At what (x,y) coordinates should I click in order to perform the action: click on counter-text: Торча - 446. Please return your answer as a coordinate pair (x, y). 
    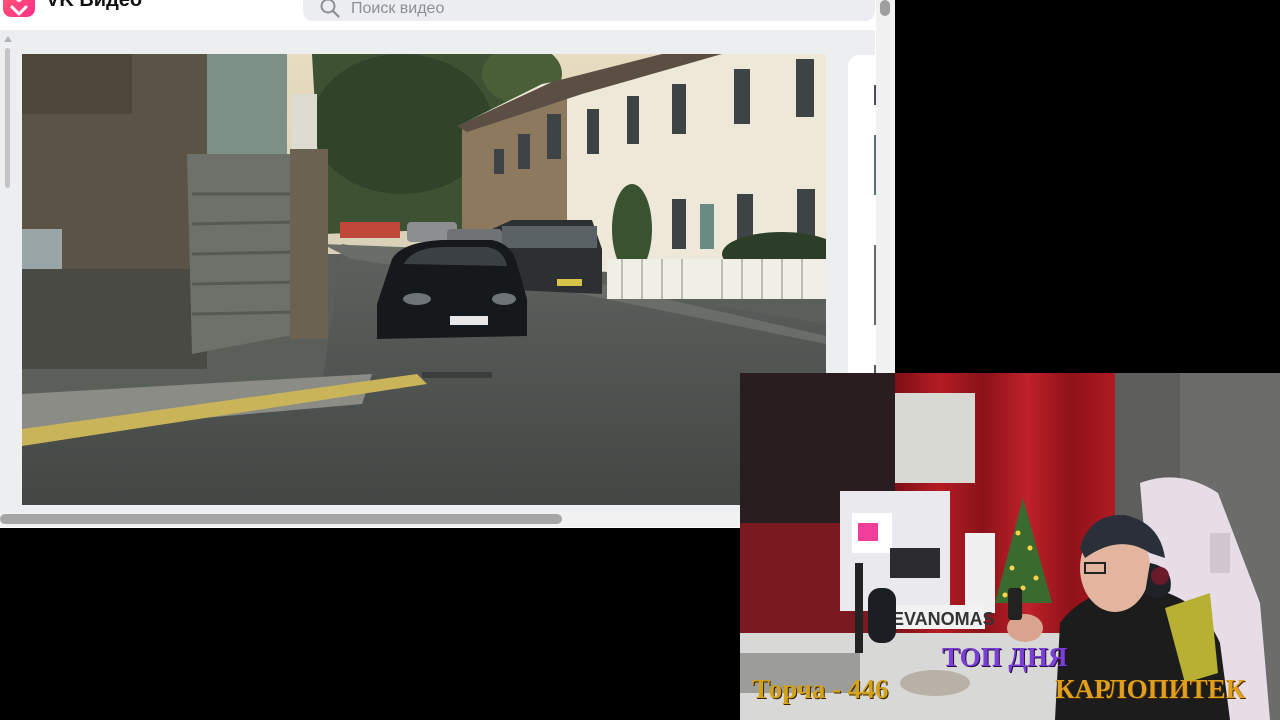
    Looking at the image, I should click on (820, 689).